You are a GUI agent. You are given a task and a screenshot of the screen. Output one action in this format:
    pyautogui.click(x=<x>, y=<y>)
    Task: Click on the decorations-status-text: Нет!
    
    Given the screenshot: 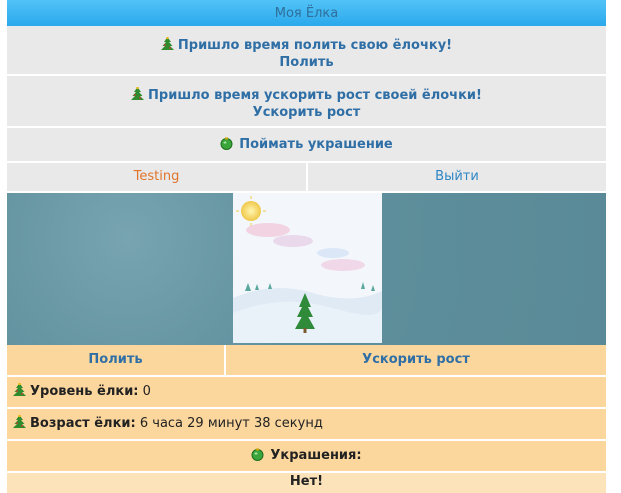 What is the action you would take?
    pyautogui.click(x=306, y=481)
    